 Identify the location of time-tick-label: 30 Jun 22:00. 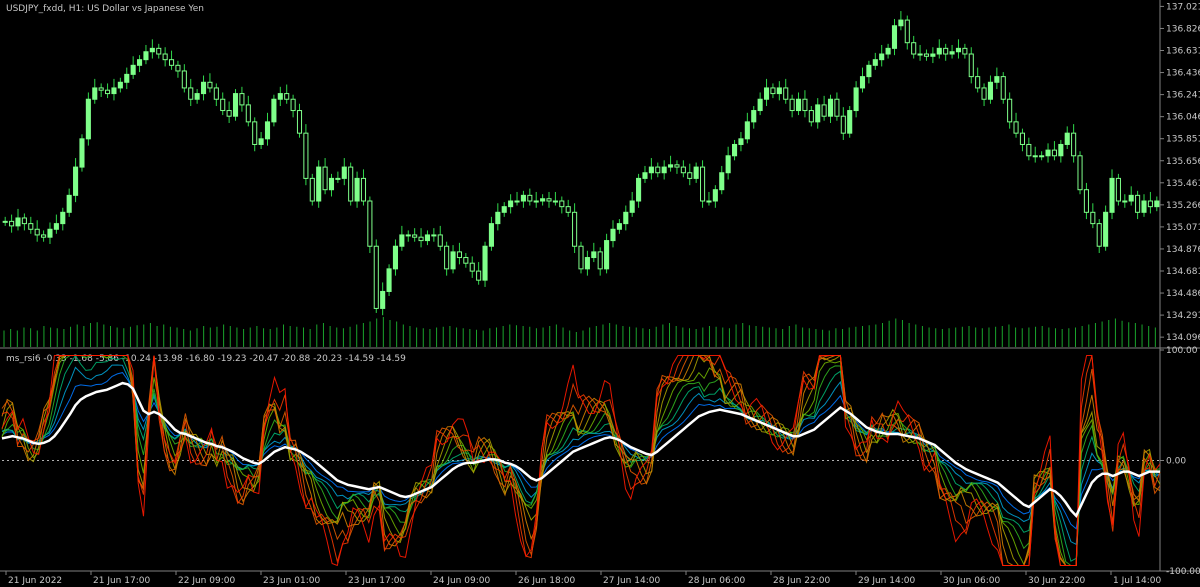
(1056, 581).